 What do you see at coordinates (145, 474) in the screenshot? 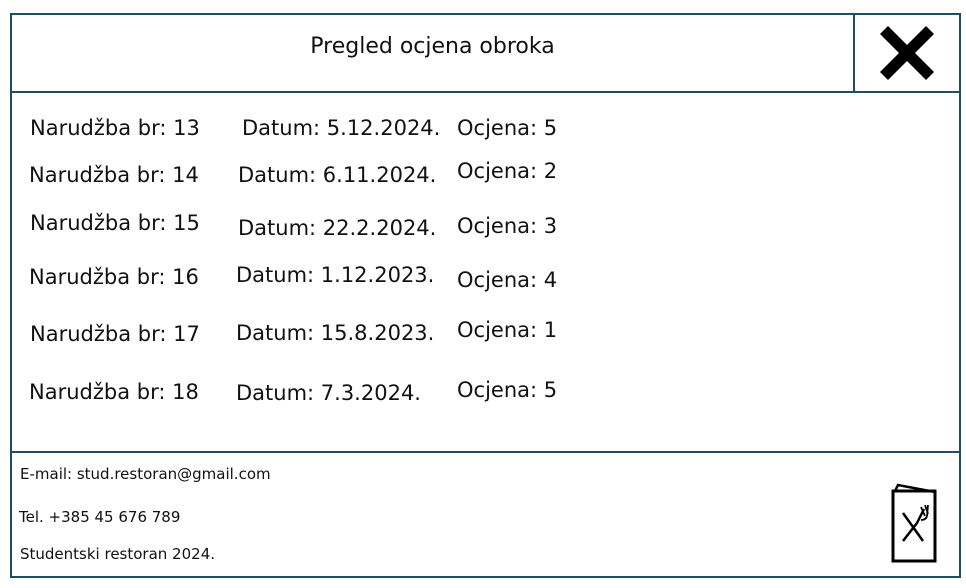
I see `contact-email: E-mail: stud.restoran@gmail.com` at bounding box center [145, 474].